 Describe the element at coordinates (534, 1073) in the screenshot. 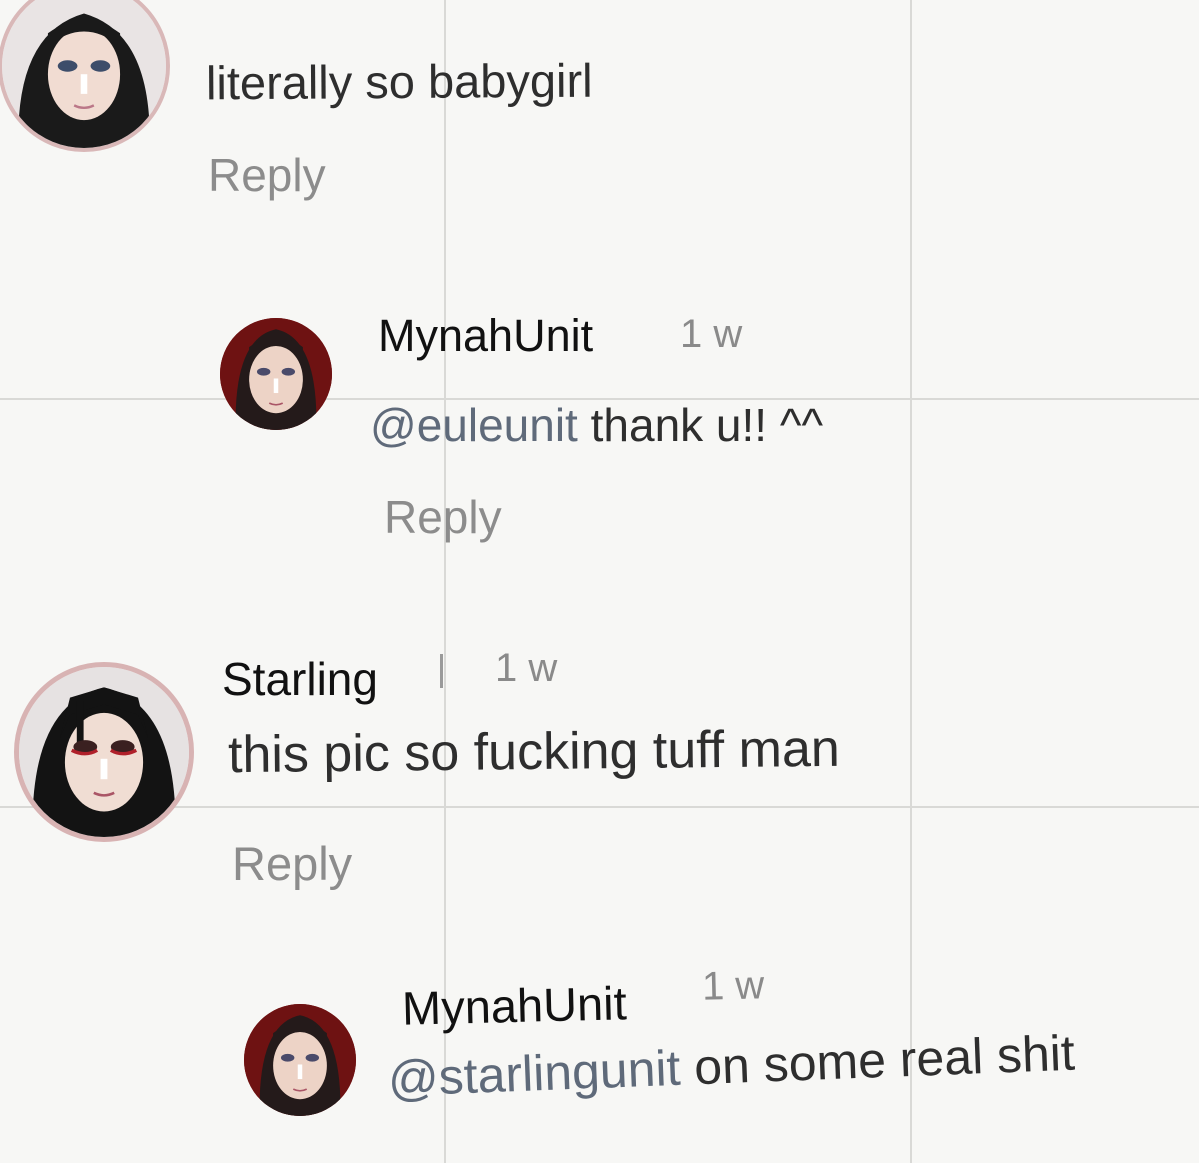

I see `mention-link: @starlingunit` at that location.